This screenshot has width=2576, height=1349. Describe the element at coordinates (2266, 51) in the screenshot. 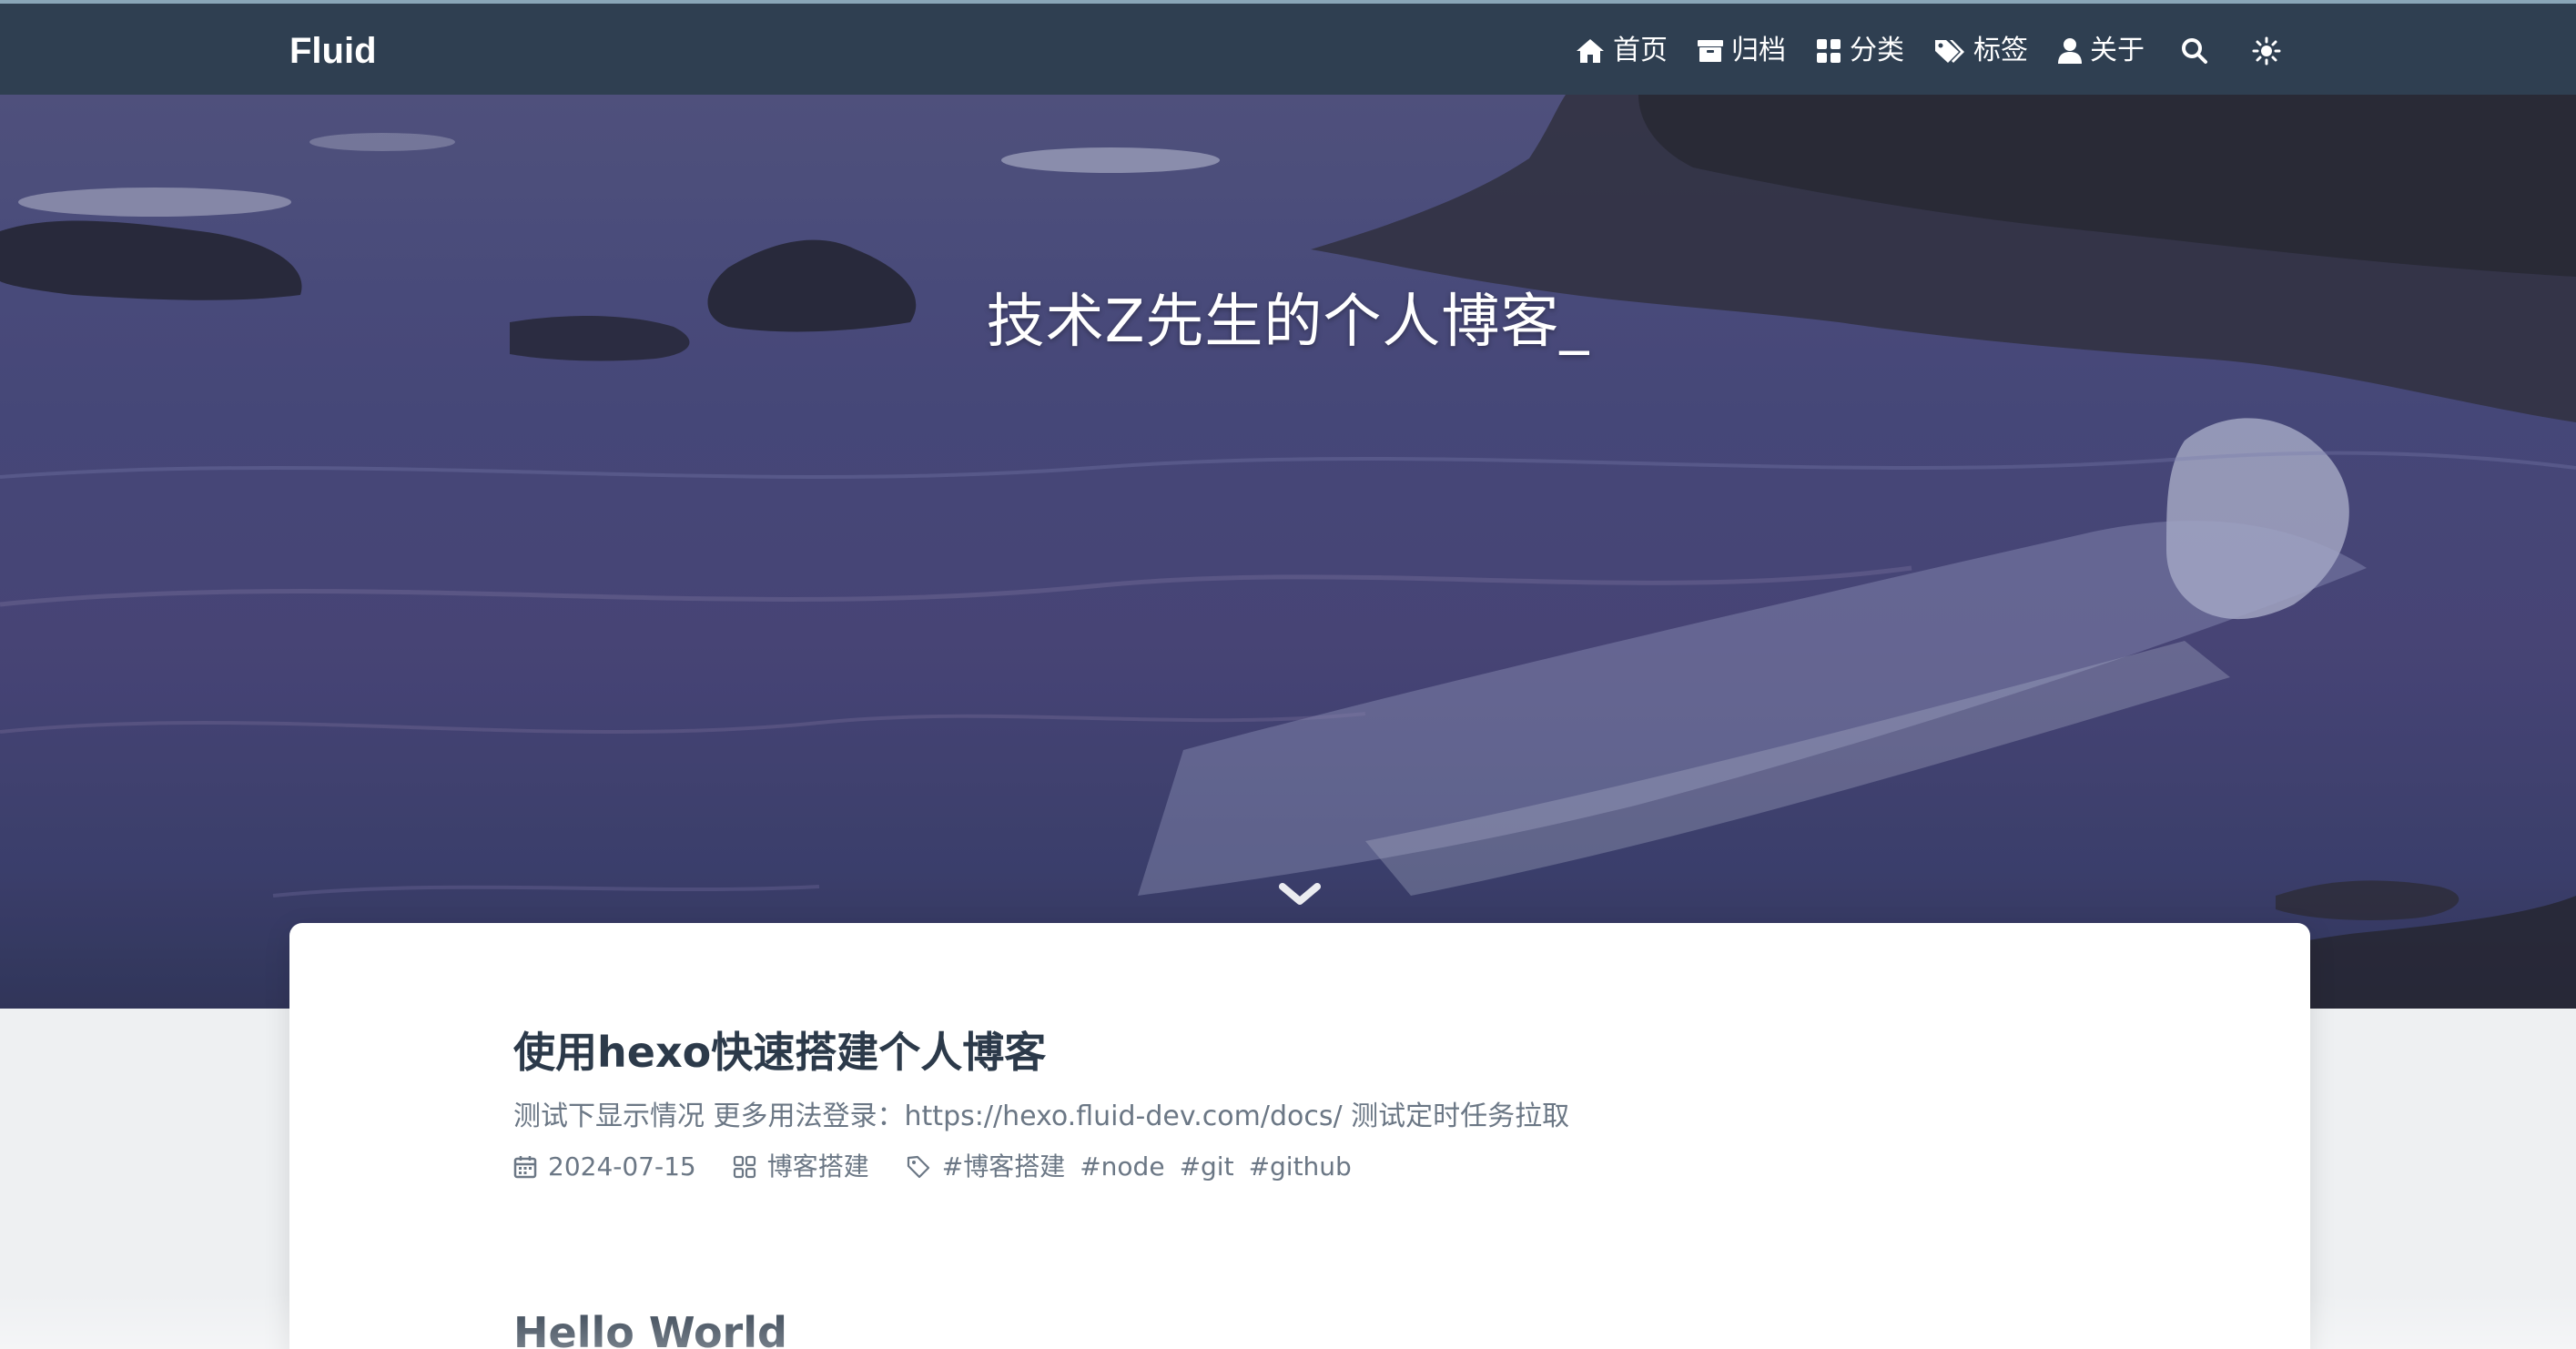

I see `sun-icon` at that location.